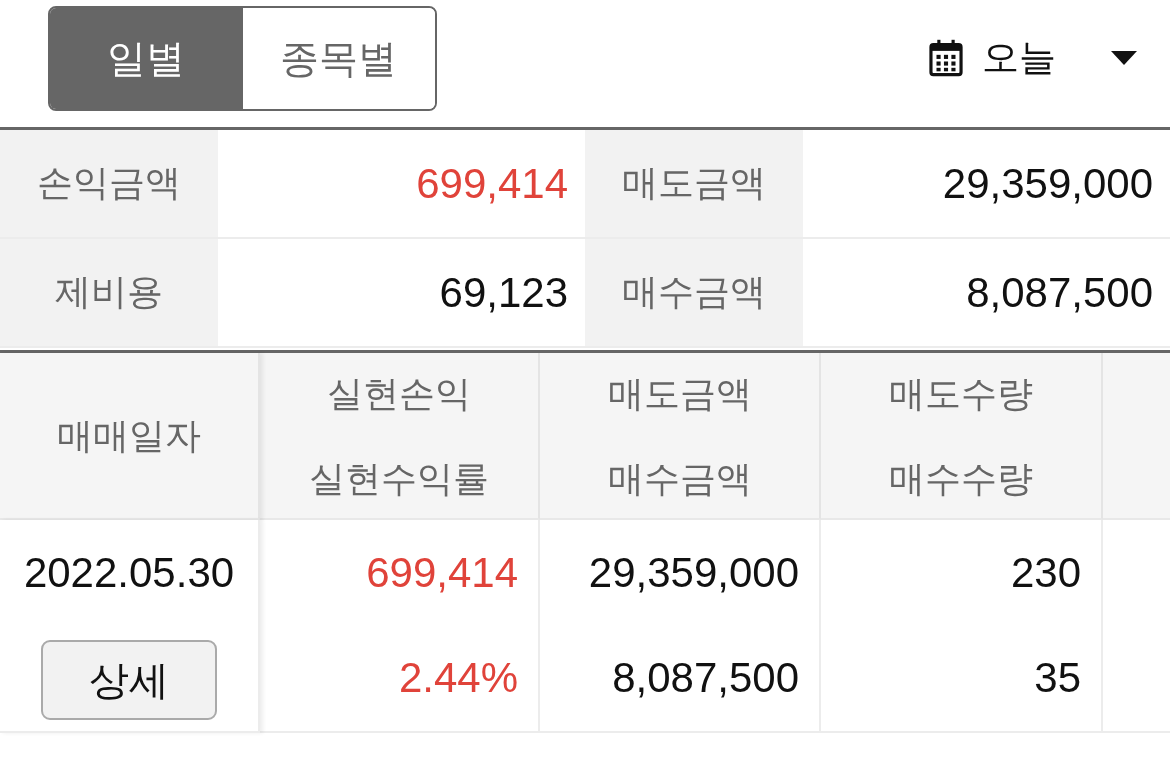 This screenshot has height=767, width=1170. Describe the element at coordinates (694, 292) in the screenshot. I see `summary-label: 매수금액` at that location.